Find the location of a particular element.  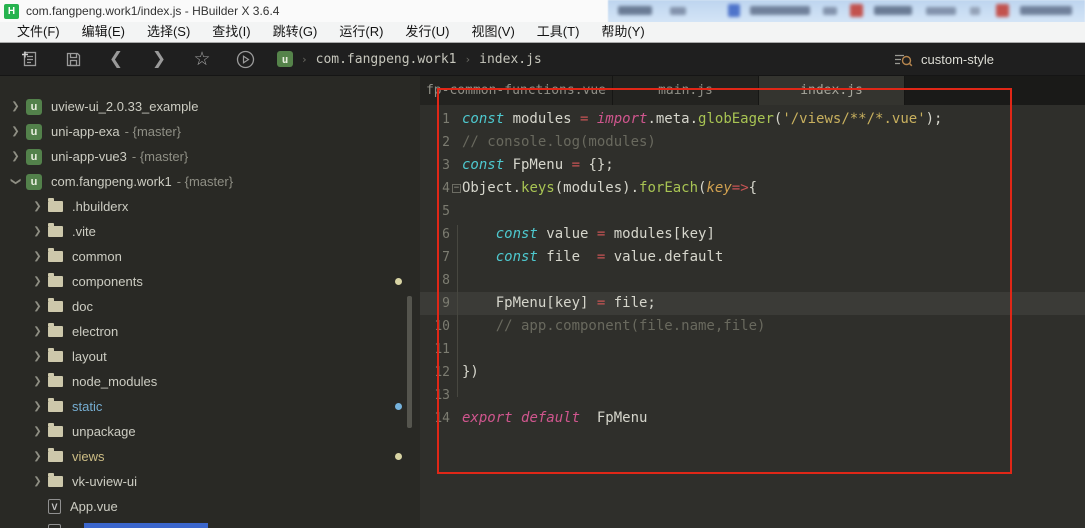

menu-item: 查找(I) is located at coordinates (231, 32).